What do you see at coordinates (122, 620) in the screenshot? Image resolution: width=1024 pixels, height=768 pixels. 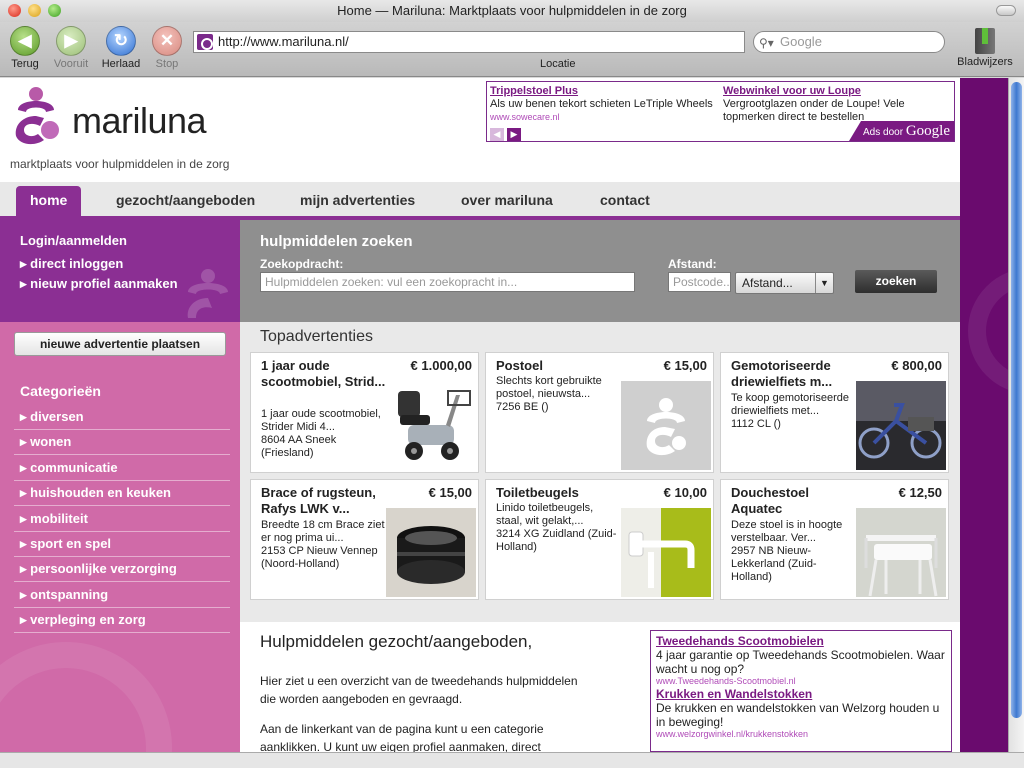 I see `category-verpleging-en-zorg: ▸ verpleging en zorg` at bounding box center [122, 620].